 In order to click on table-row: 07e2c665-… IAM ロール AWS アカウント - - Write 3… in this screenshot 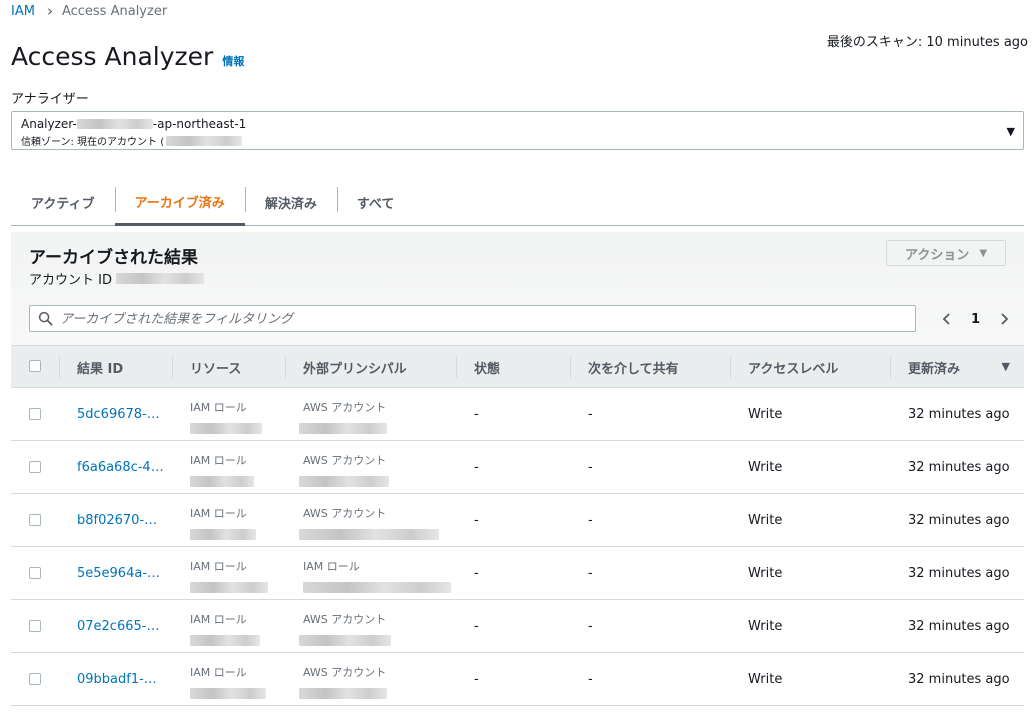, I will do `click(517, 626)`.